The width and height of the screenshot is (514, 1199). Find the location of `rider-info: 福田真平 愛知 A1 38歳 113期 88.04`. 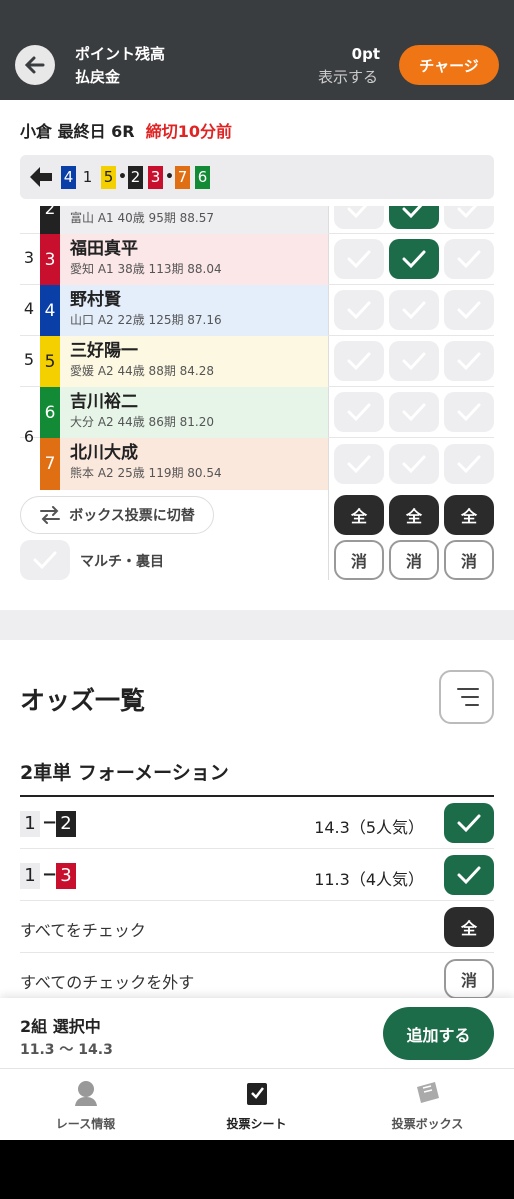

rider-info: 福田真平 愛知 A1 38歳 113期 88.04 is located at coordinates (194, 259).